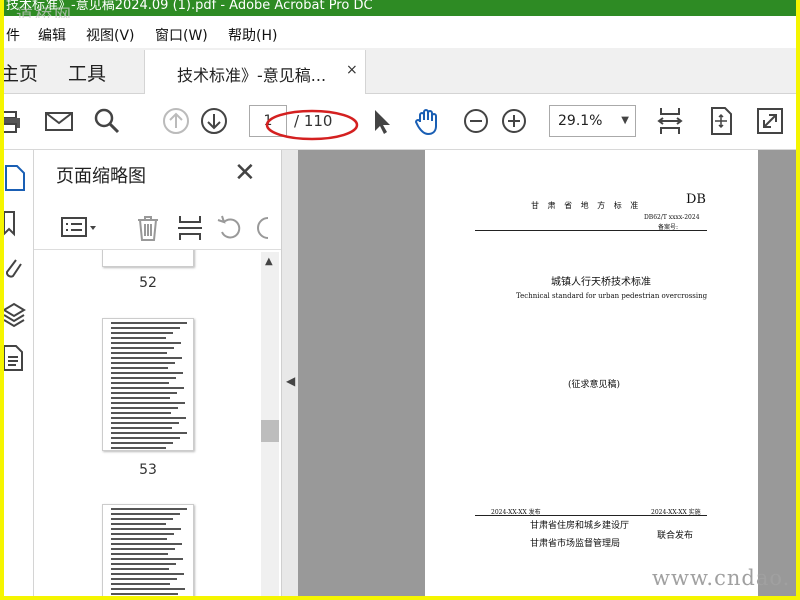 The height and width of the screenshot is (600, 800). I want to click on rotate-right-icon, so click(262, 228).